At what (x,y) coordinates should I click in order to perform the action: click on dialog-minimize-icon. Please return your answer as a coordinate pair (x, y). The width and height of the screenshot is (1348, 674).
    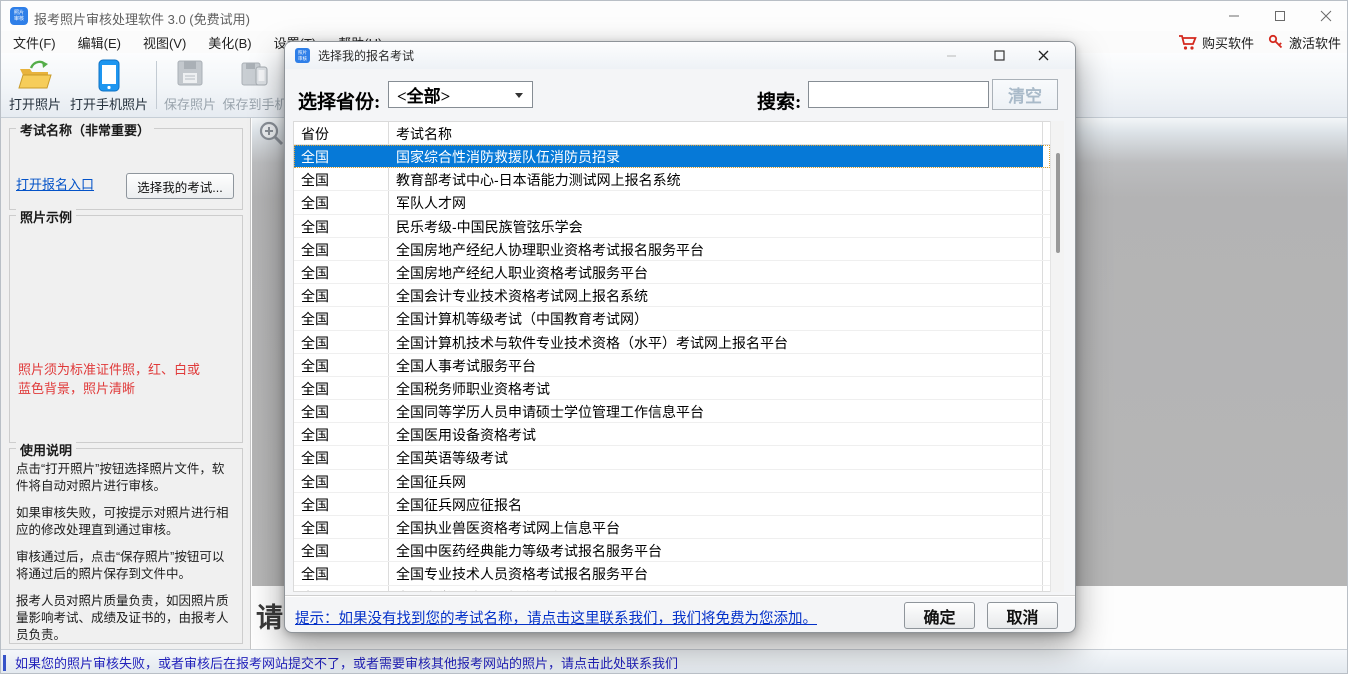
    Looking at the image, I should click on (951, 55).